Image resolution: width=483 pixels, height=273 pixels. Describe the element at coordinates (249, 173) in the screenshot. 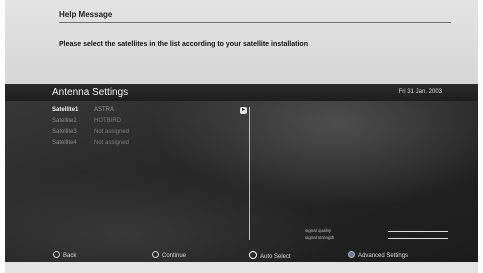

I see `column-divider` at that location.